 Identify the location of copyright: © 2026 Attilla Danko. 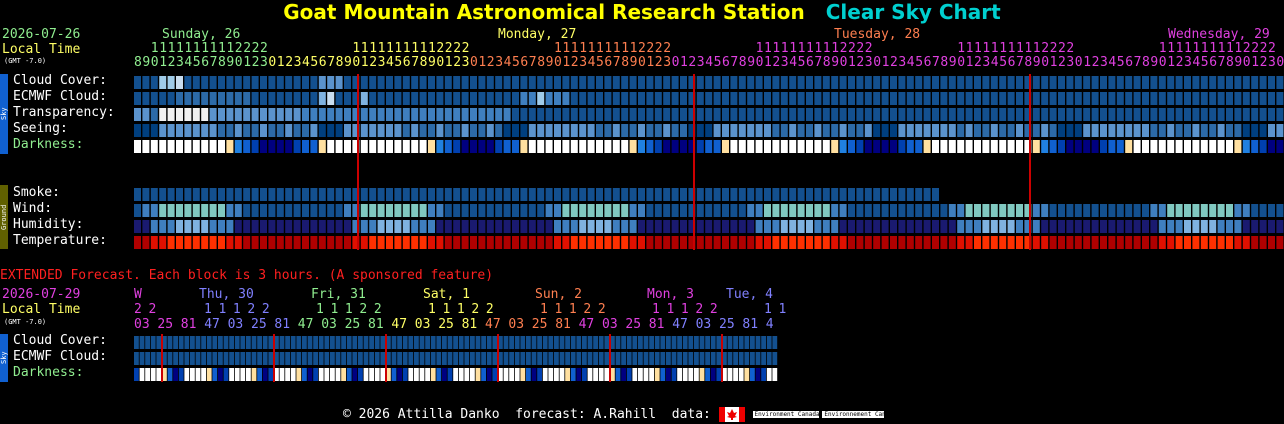
(421, 414).